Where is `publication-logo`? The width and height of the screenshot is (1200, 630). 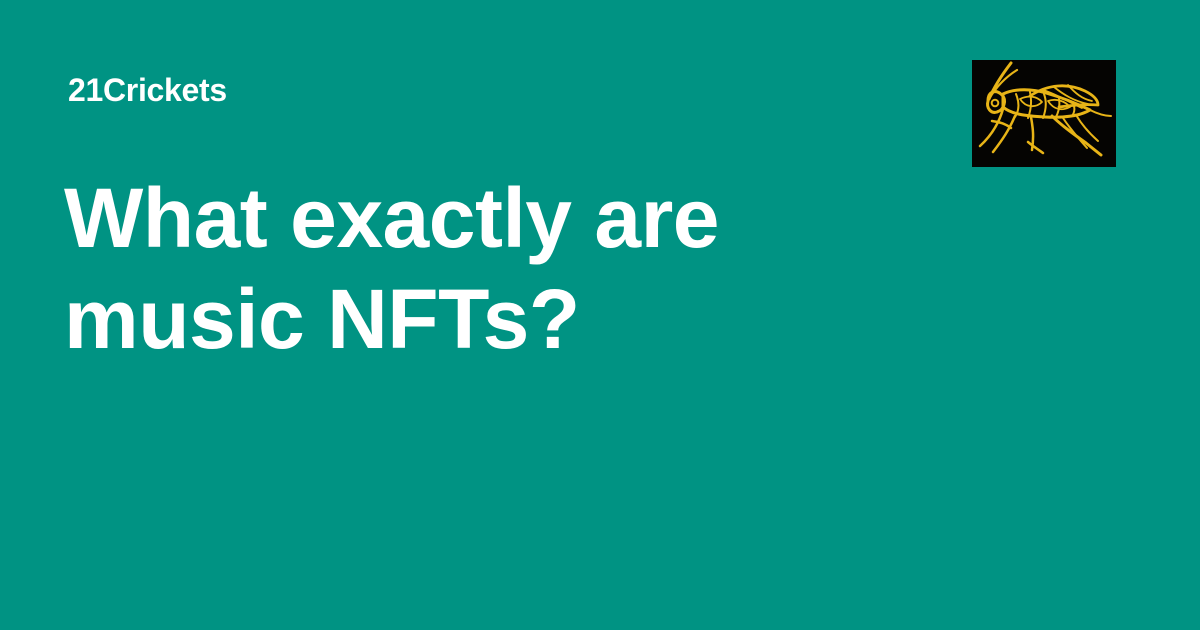 publication-logo is located at coordinates (1044, 113).